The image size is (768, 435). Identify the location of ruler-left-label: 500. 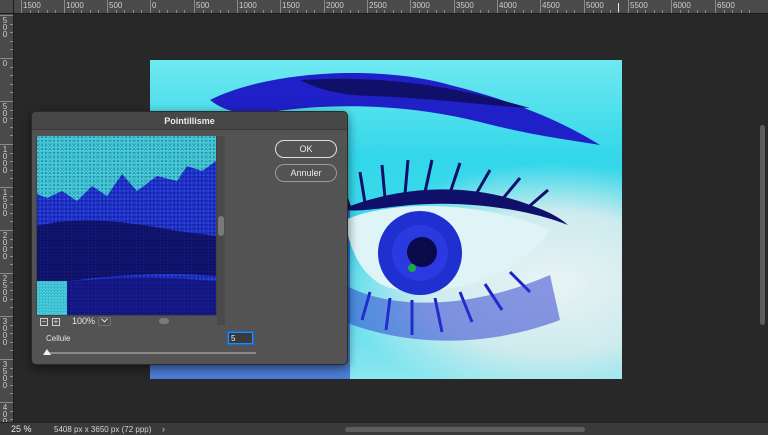
(5, 113).